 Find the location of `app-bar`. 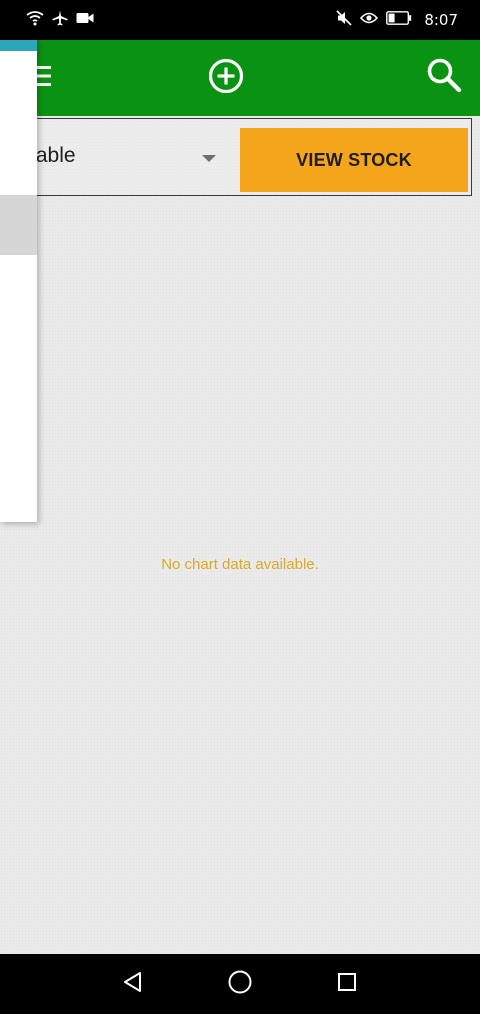

app-bar is located at coordinates (240, 78).